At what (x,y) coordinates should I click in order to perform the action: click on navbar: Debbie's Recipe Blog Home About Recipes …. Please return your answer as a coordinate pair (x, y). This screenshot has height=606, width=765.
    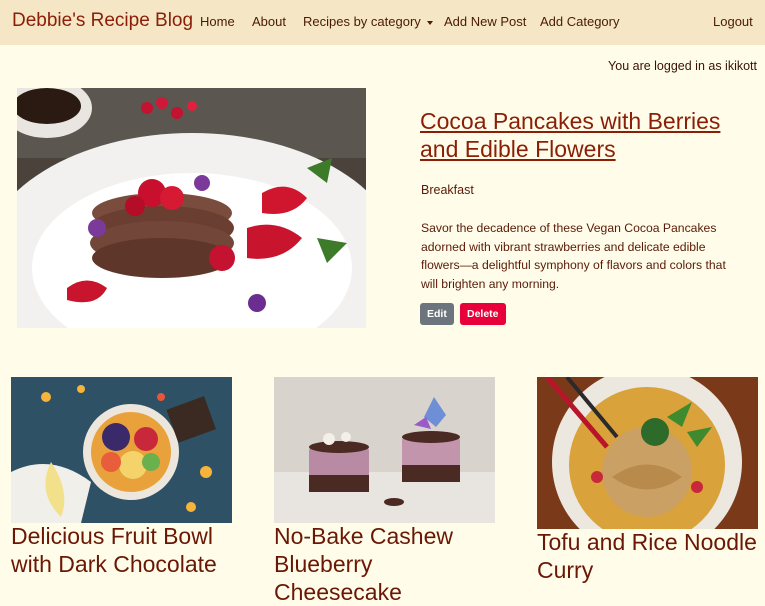
    Looking at the image, I should click on (382, 22).